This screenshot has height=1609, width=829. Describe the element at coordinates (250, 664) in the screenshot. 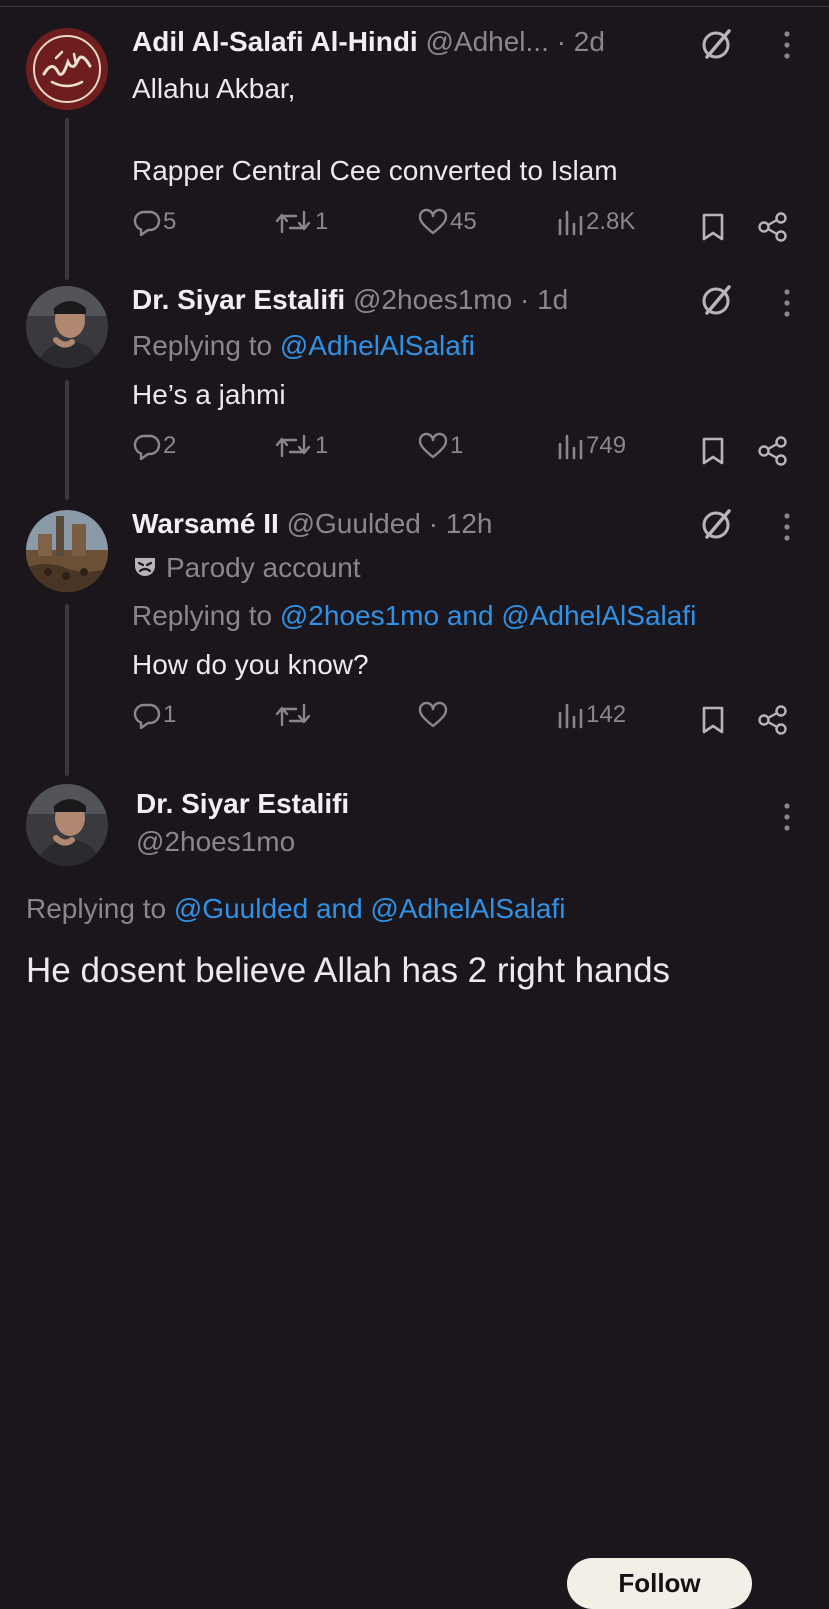

I see `tweet-text: How do you know?` at that location.